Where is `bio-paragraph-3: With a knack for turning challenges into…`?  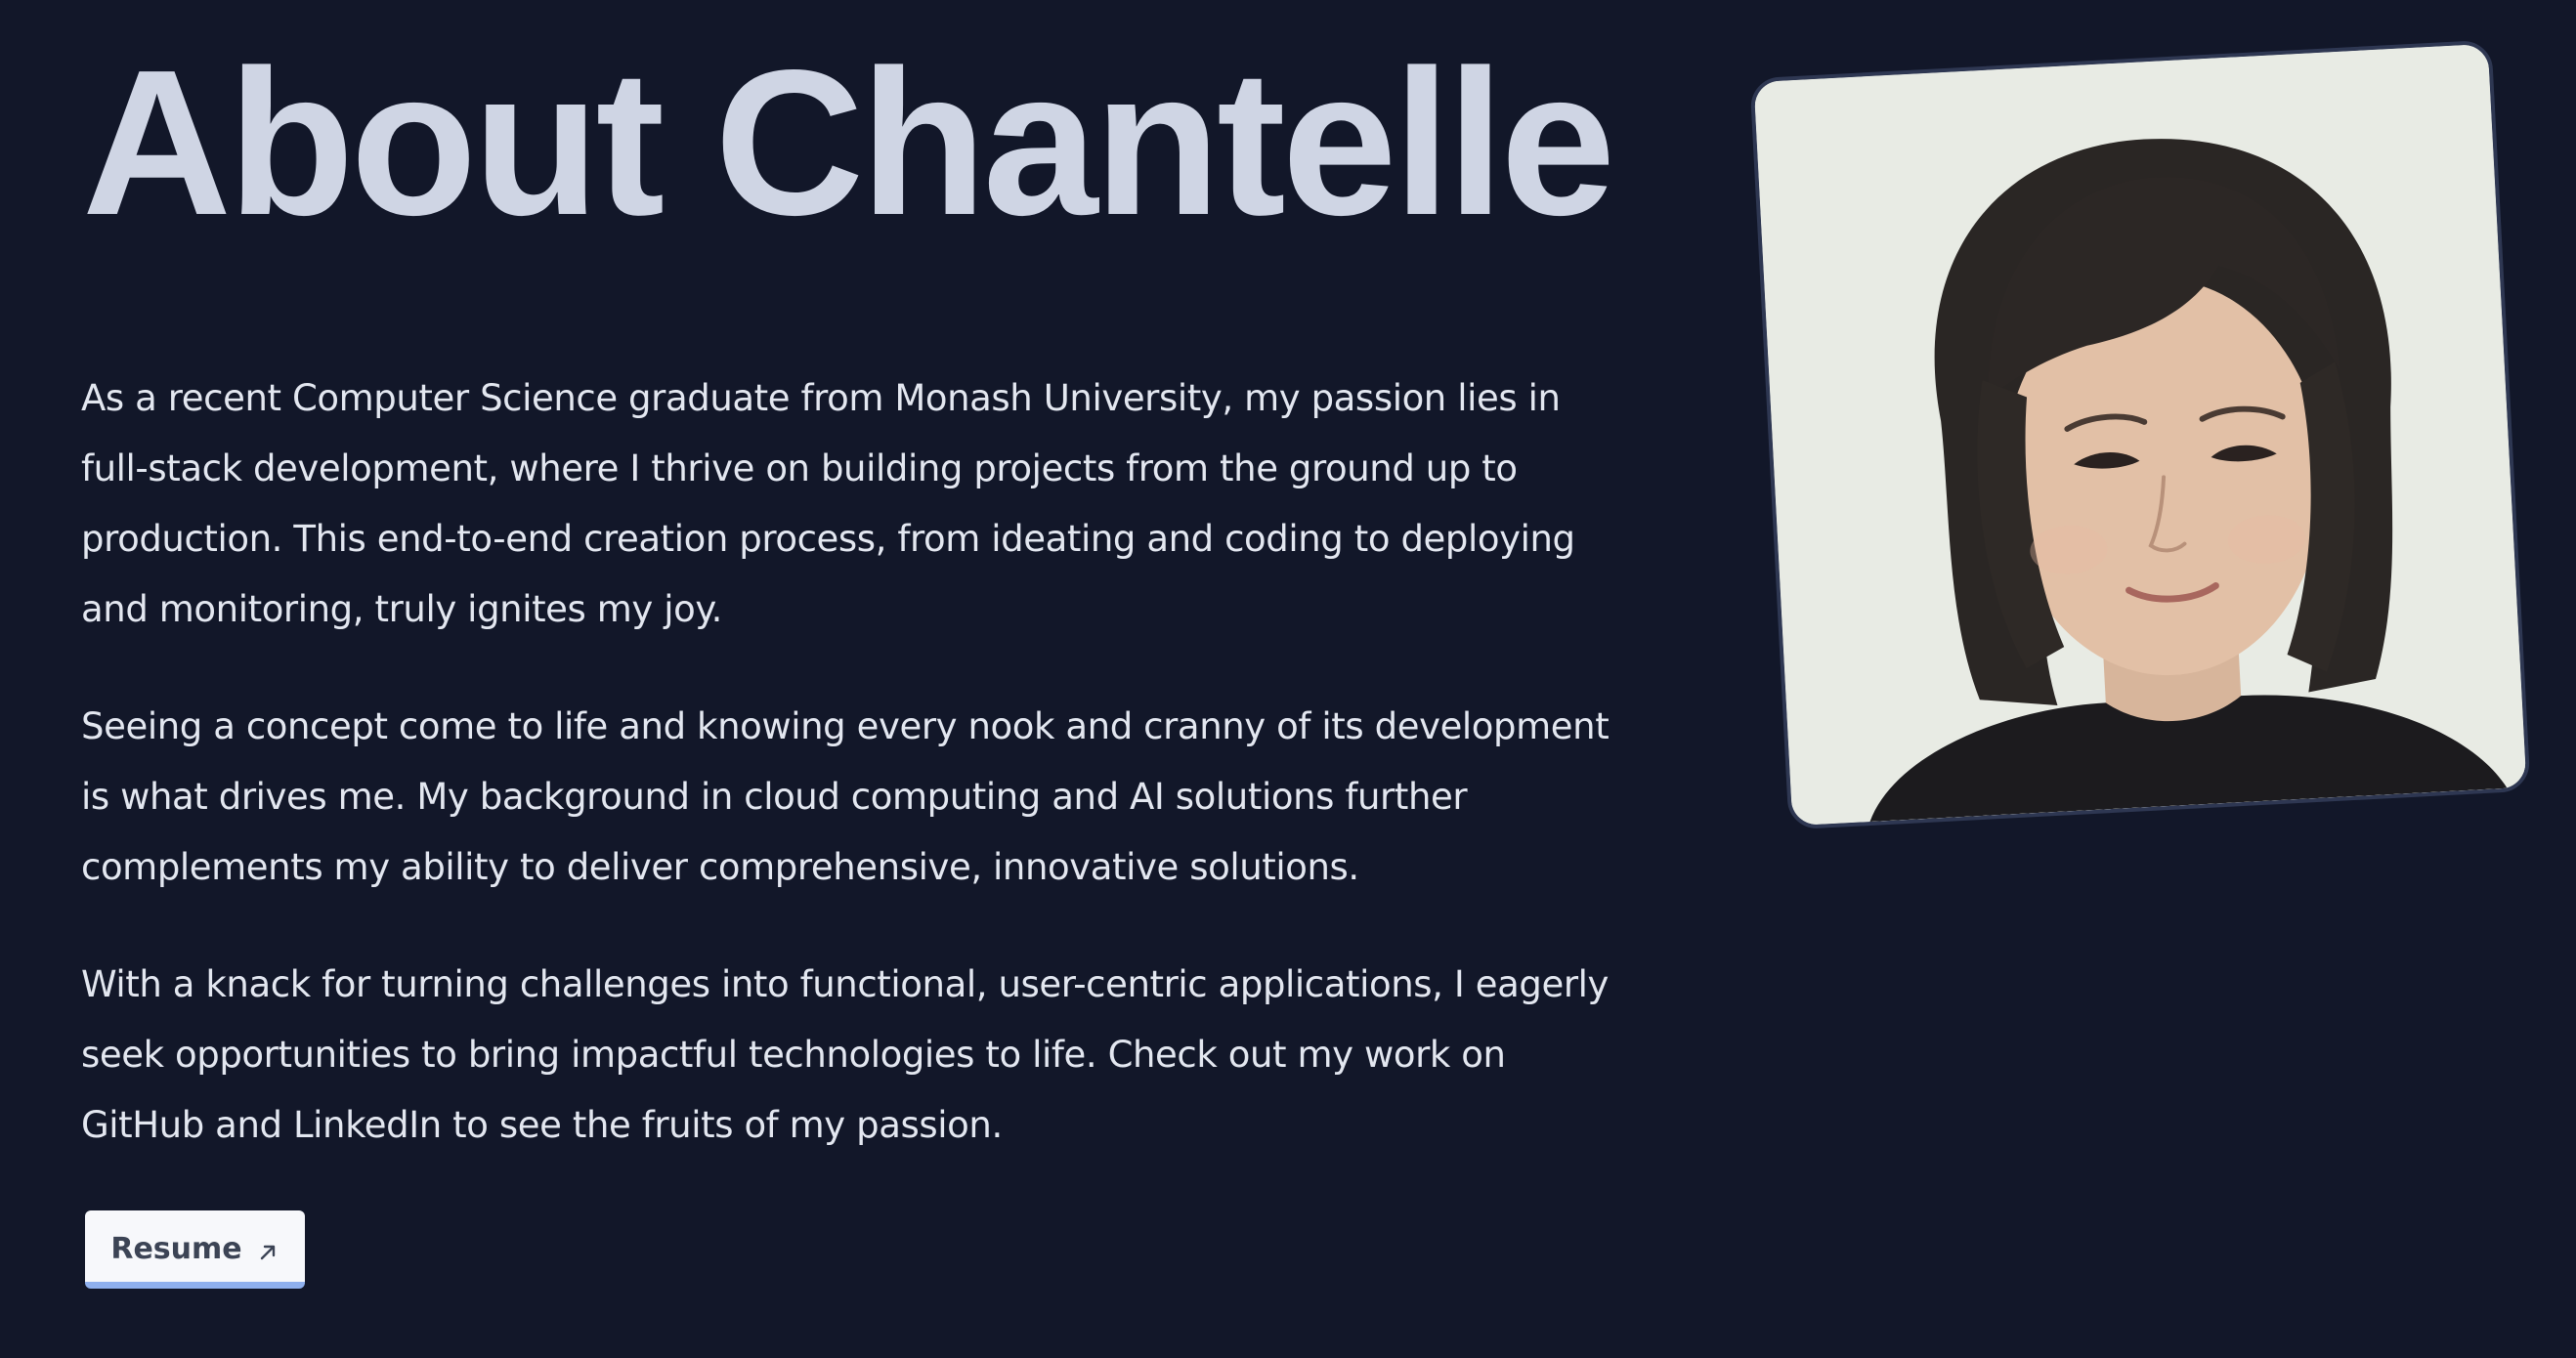 bio-paragraph-3: With a knack for turning challenges into… is located at coordinates (845, 1054).